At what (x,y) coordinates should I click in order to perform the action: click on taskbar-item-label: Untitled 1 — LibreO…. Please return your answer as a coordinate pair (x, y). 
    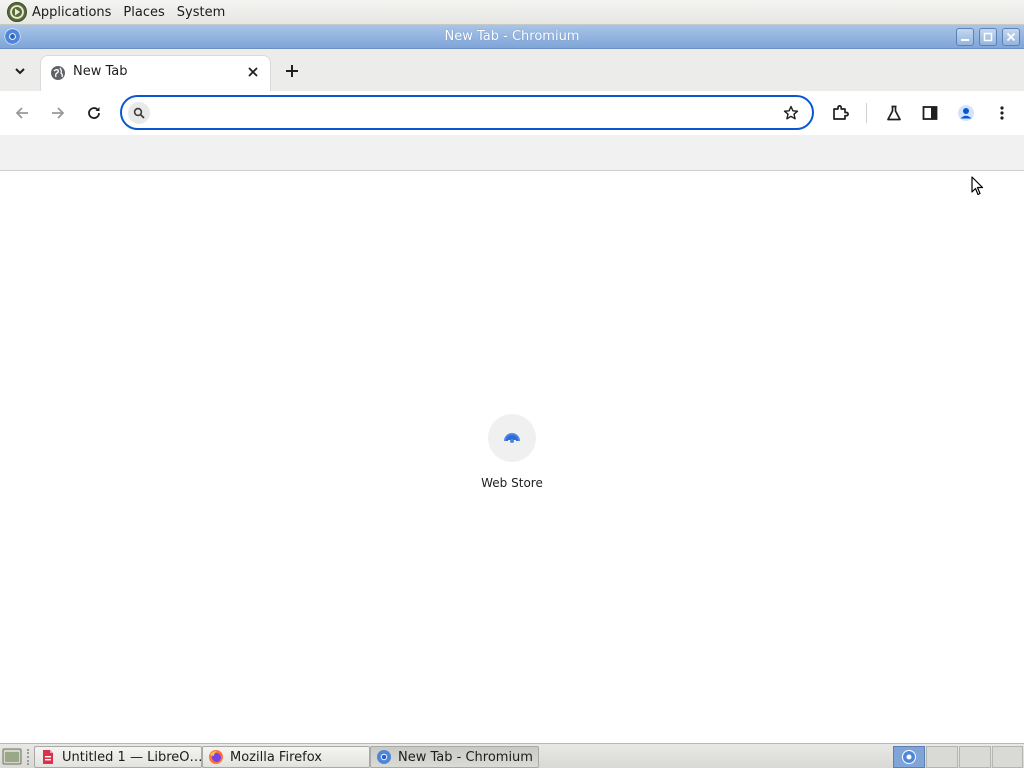
    Looking at the image, I should click on (132, 757).